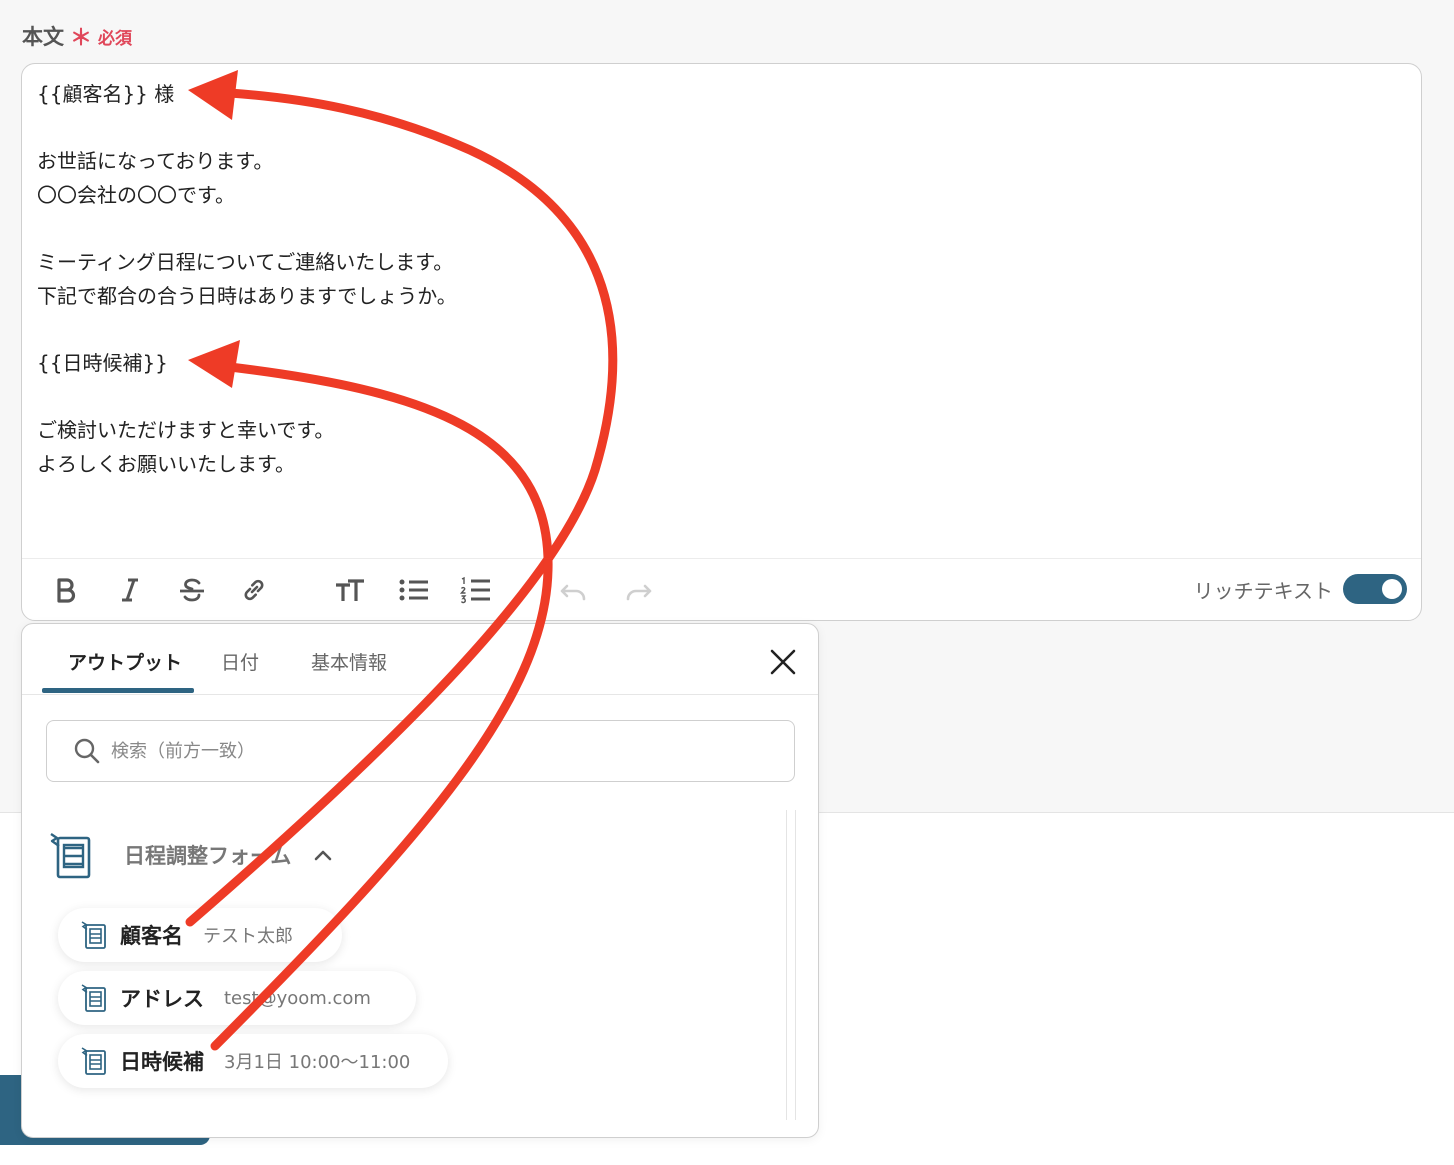 Image resolution: width=1454 pixels, height=1165 pixels. I want to click on search-icon, so click(87, 751).